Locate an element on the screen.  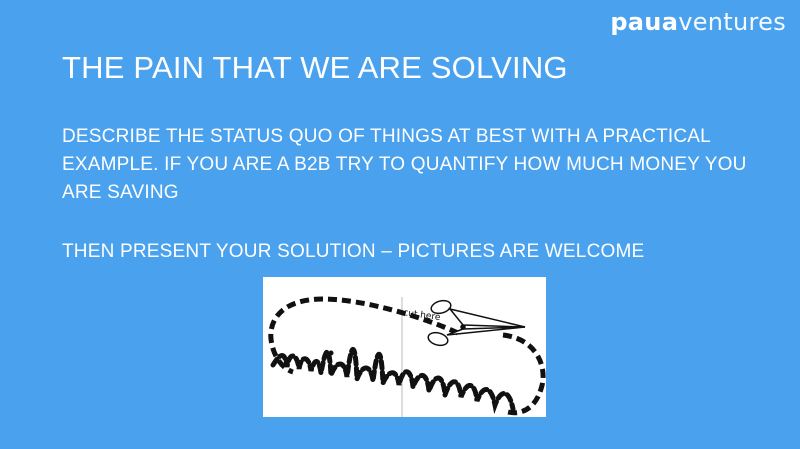
slide-title: THE PAIN THAT WE ARE SOLVING is located at coordinates (315, 67).